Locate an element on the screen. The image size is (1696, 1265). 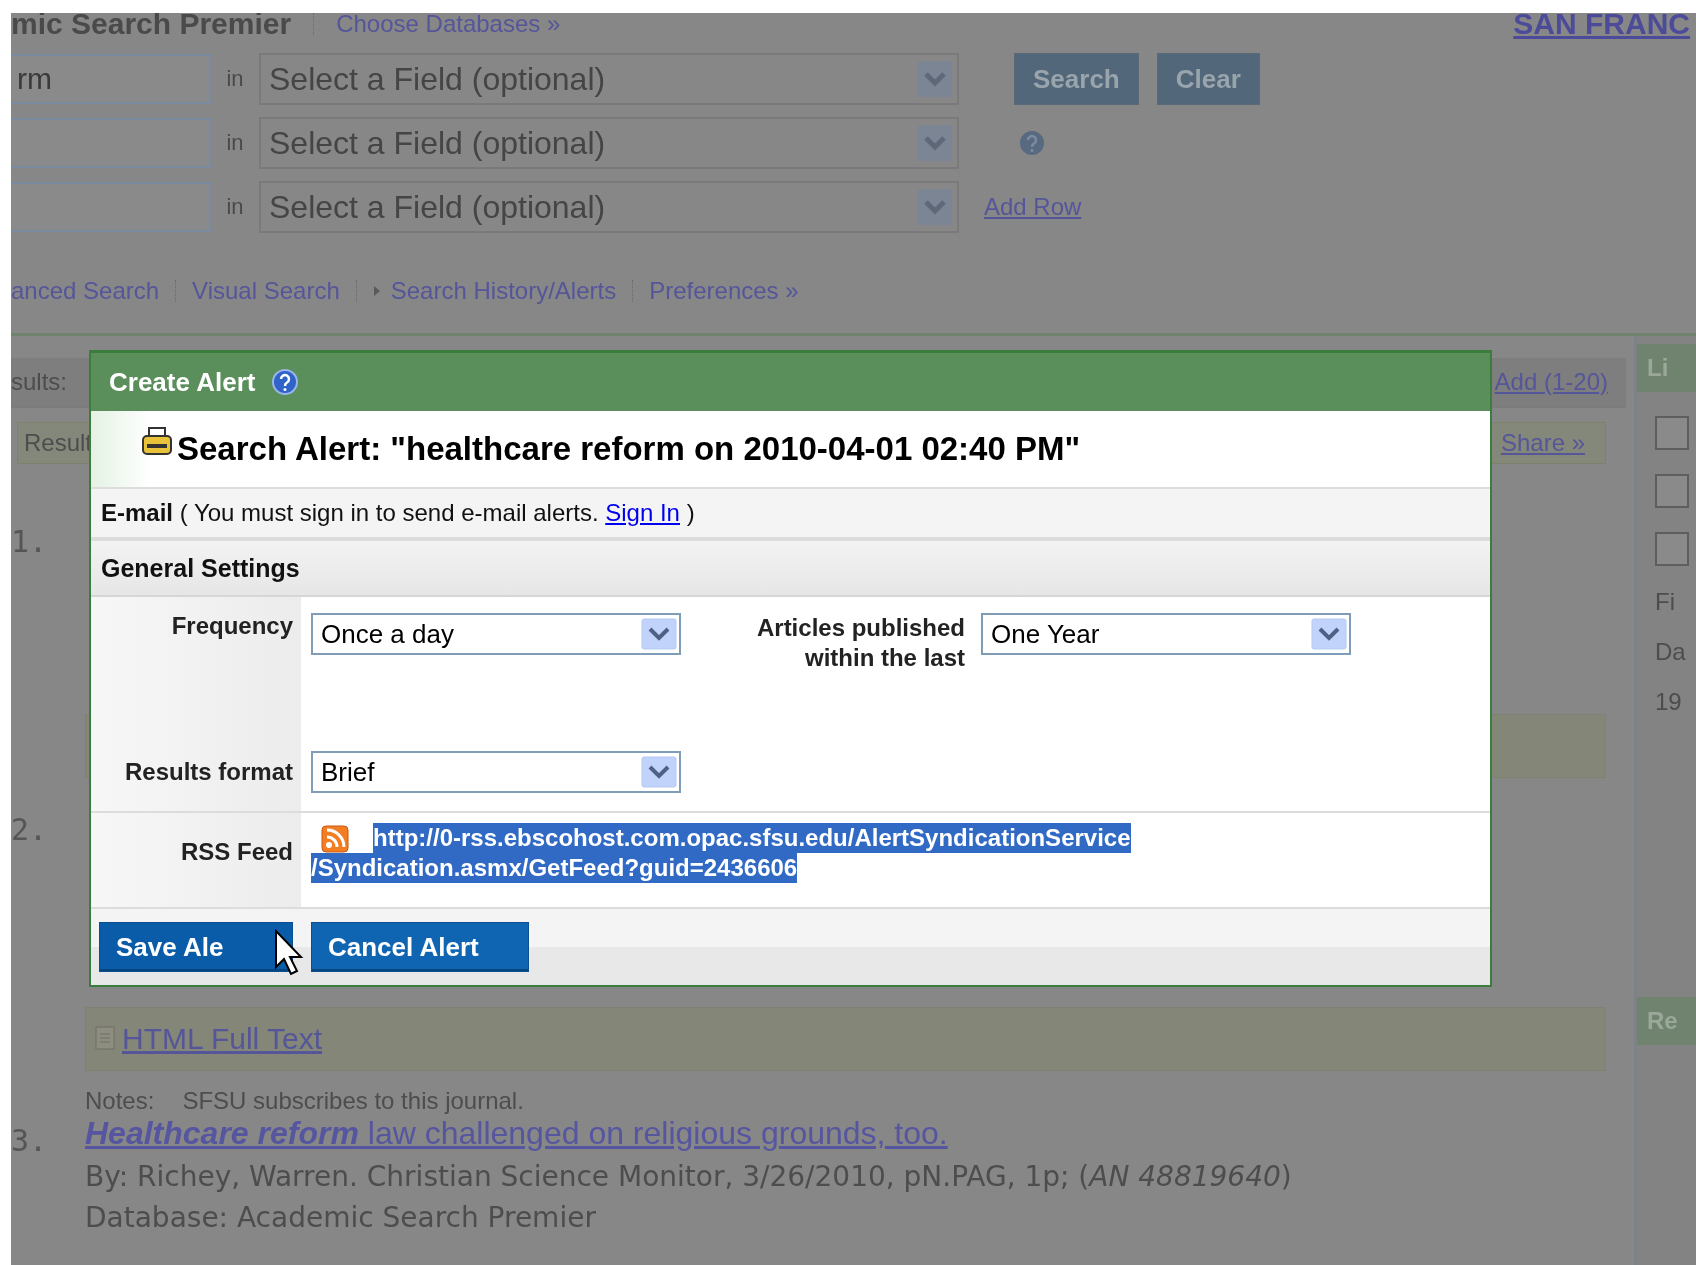
search-button: Search is located at coordinates (1076, 79).